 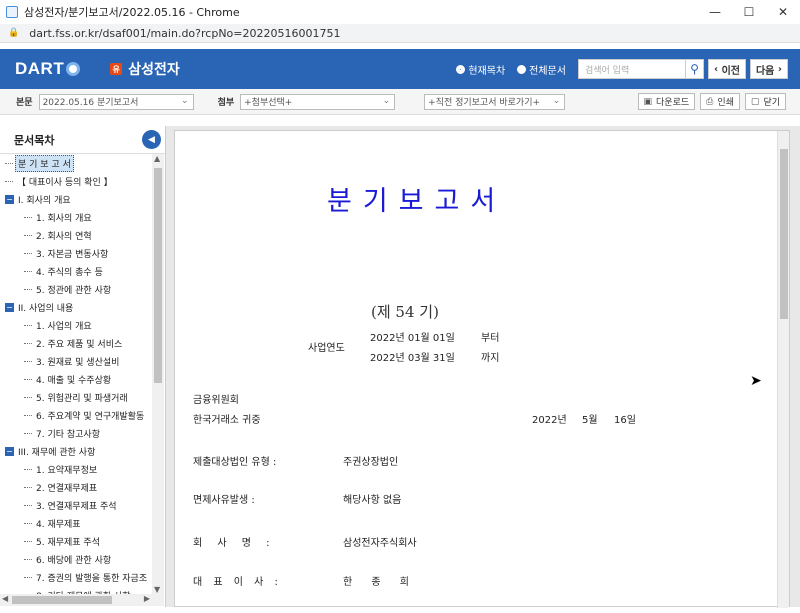 I want to click on toc-item-label: 4. 매출 및 수주상황, so click(x=73, y=379).